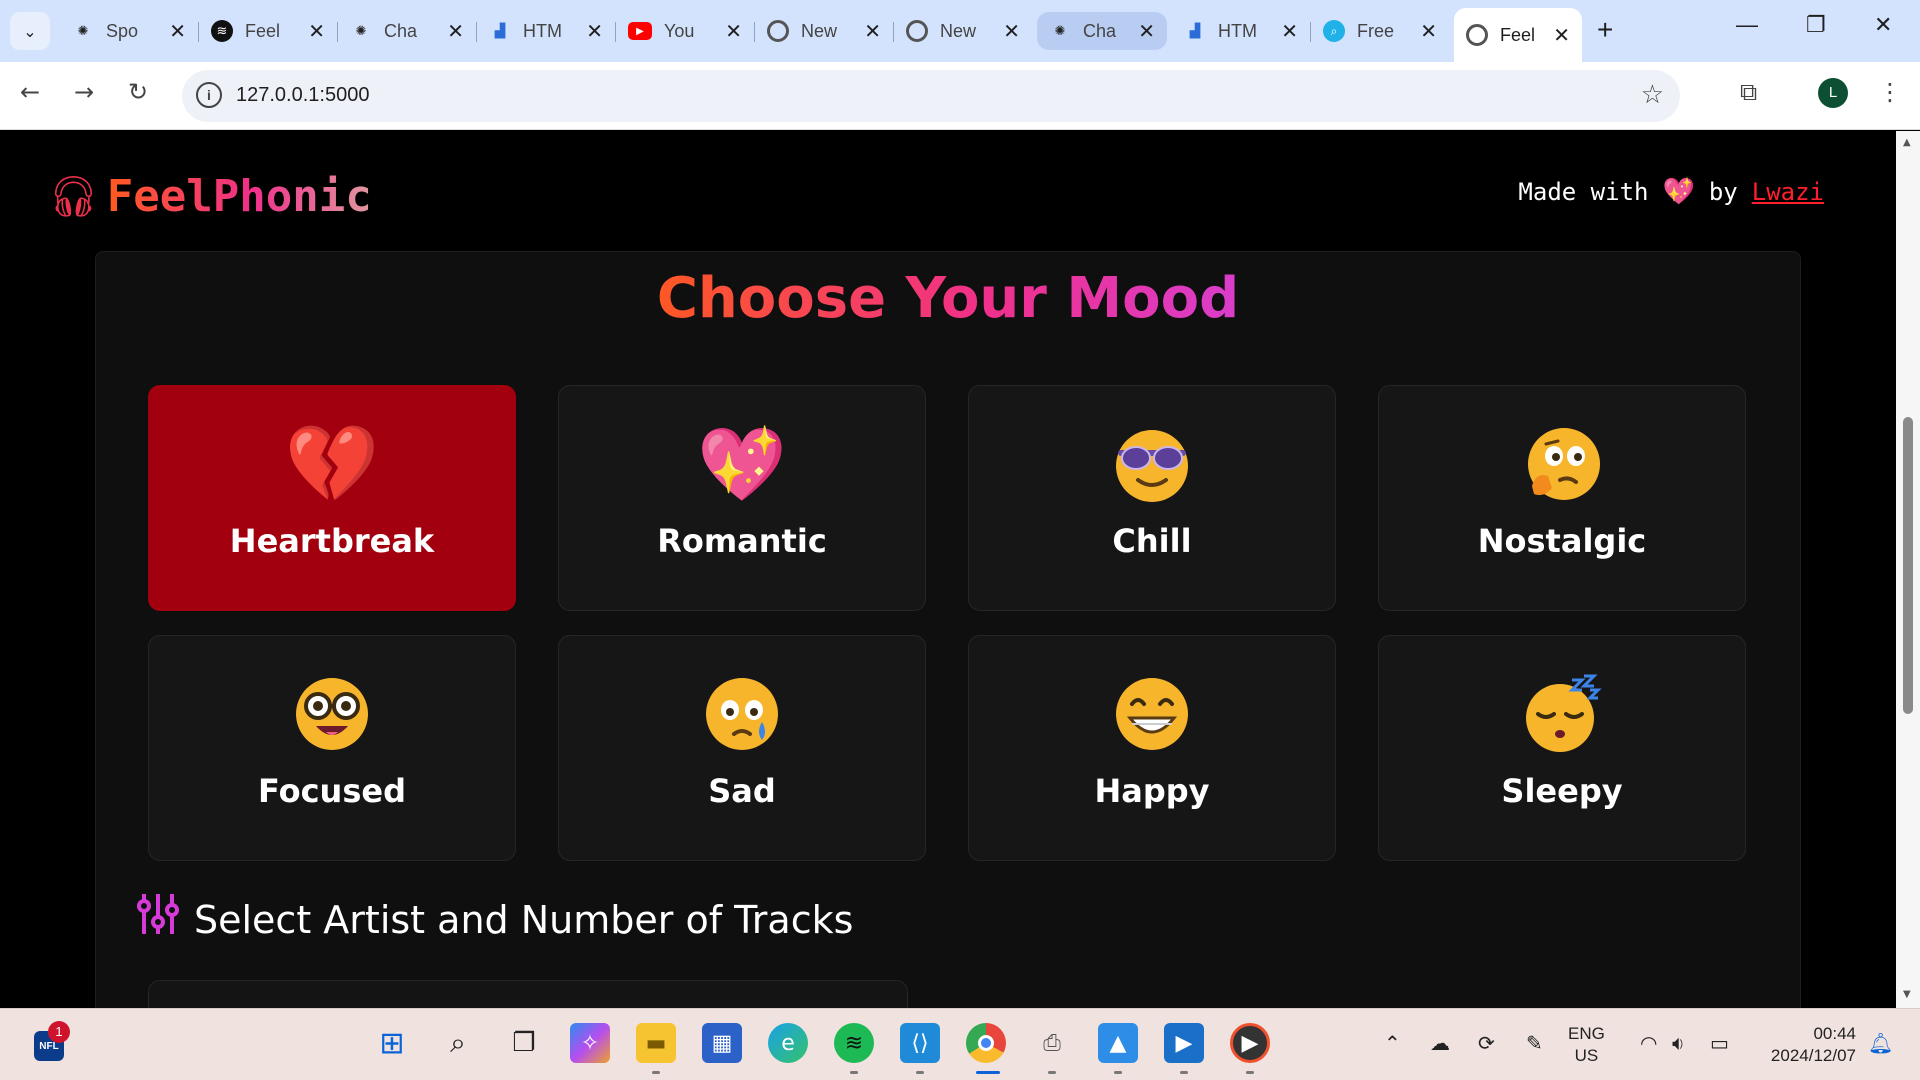 This screenshot has width=1920, height=1080. Describe the element at coordinates (1652, 95) in the screenshot. I see `bookmark-star-icon: ☆` at that location.